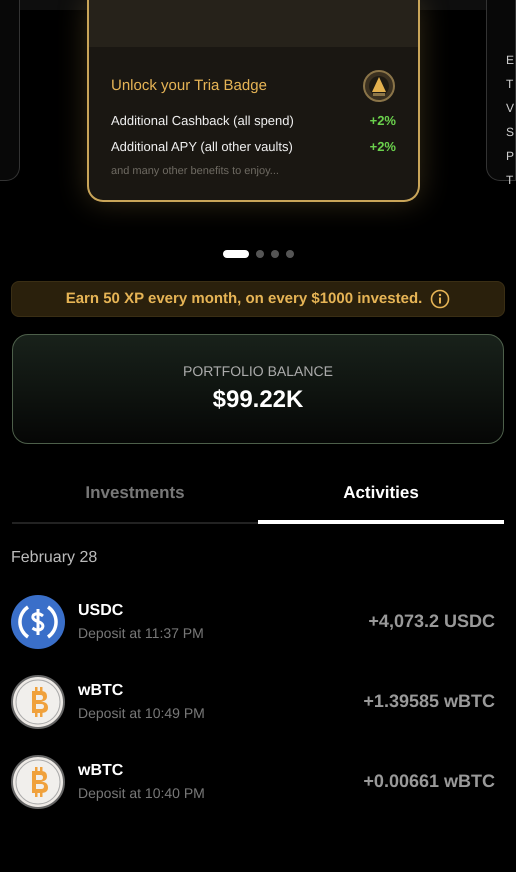  What do you see at coordinates (54, 558) in the screenshot?
I see `date-heading: February 28` at bounding box center [54, 558].